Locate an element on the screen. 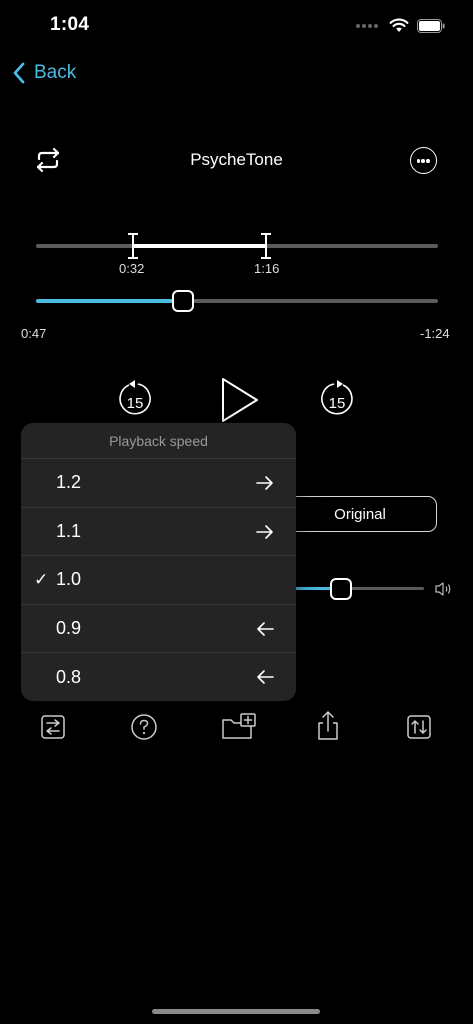 The width and height of the screenshot is (473, 1024). loop-range is located at coordinates (199, 246).